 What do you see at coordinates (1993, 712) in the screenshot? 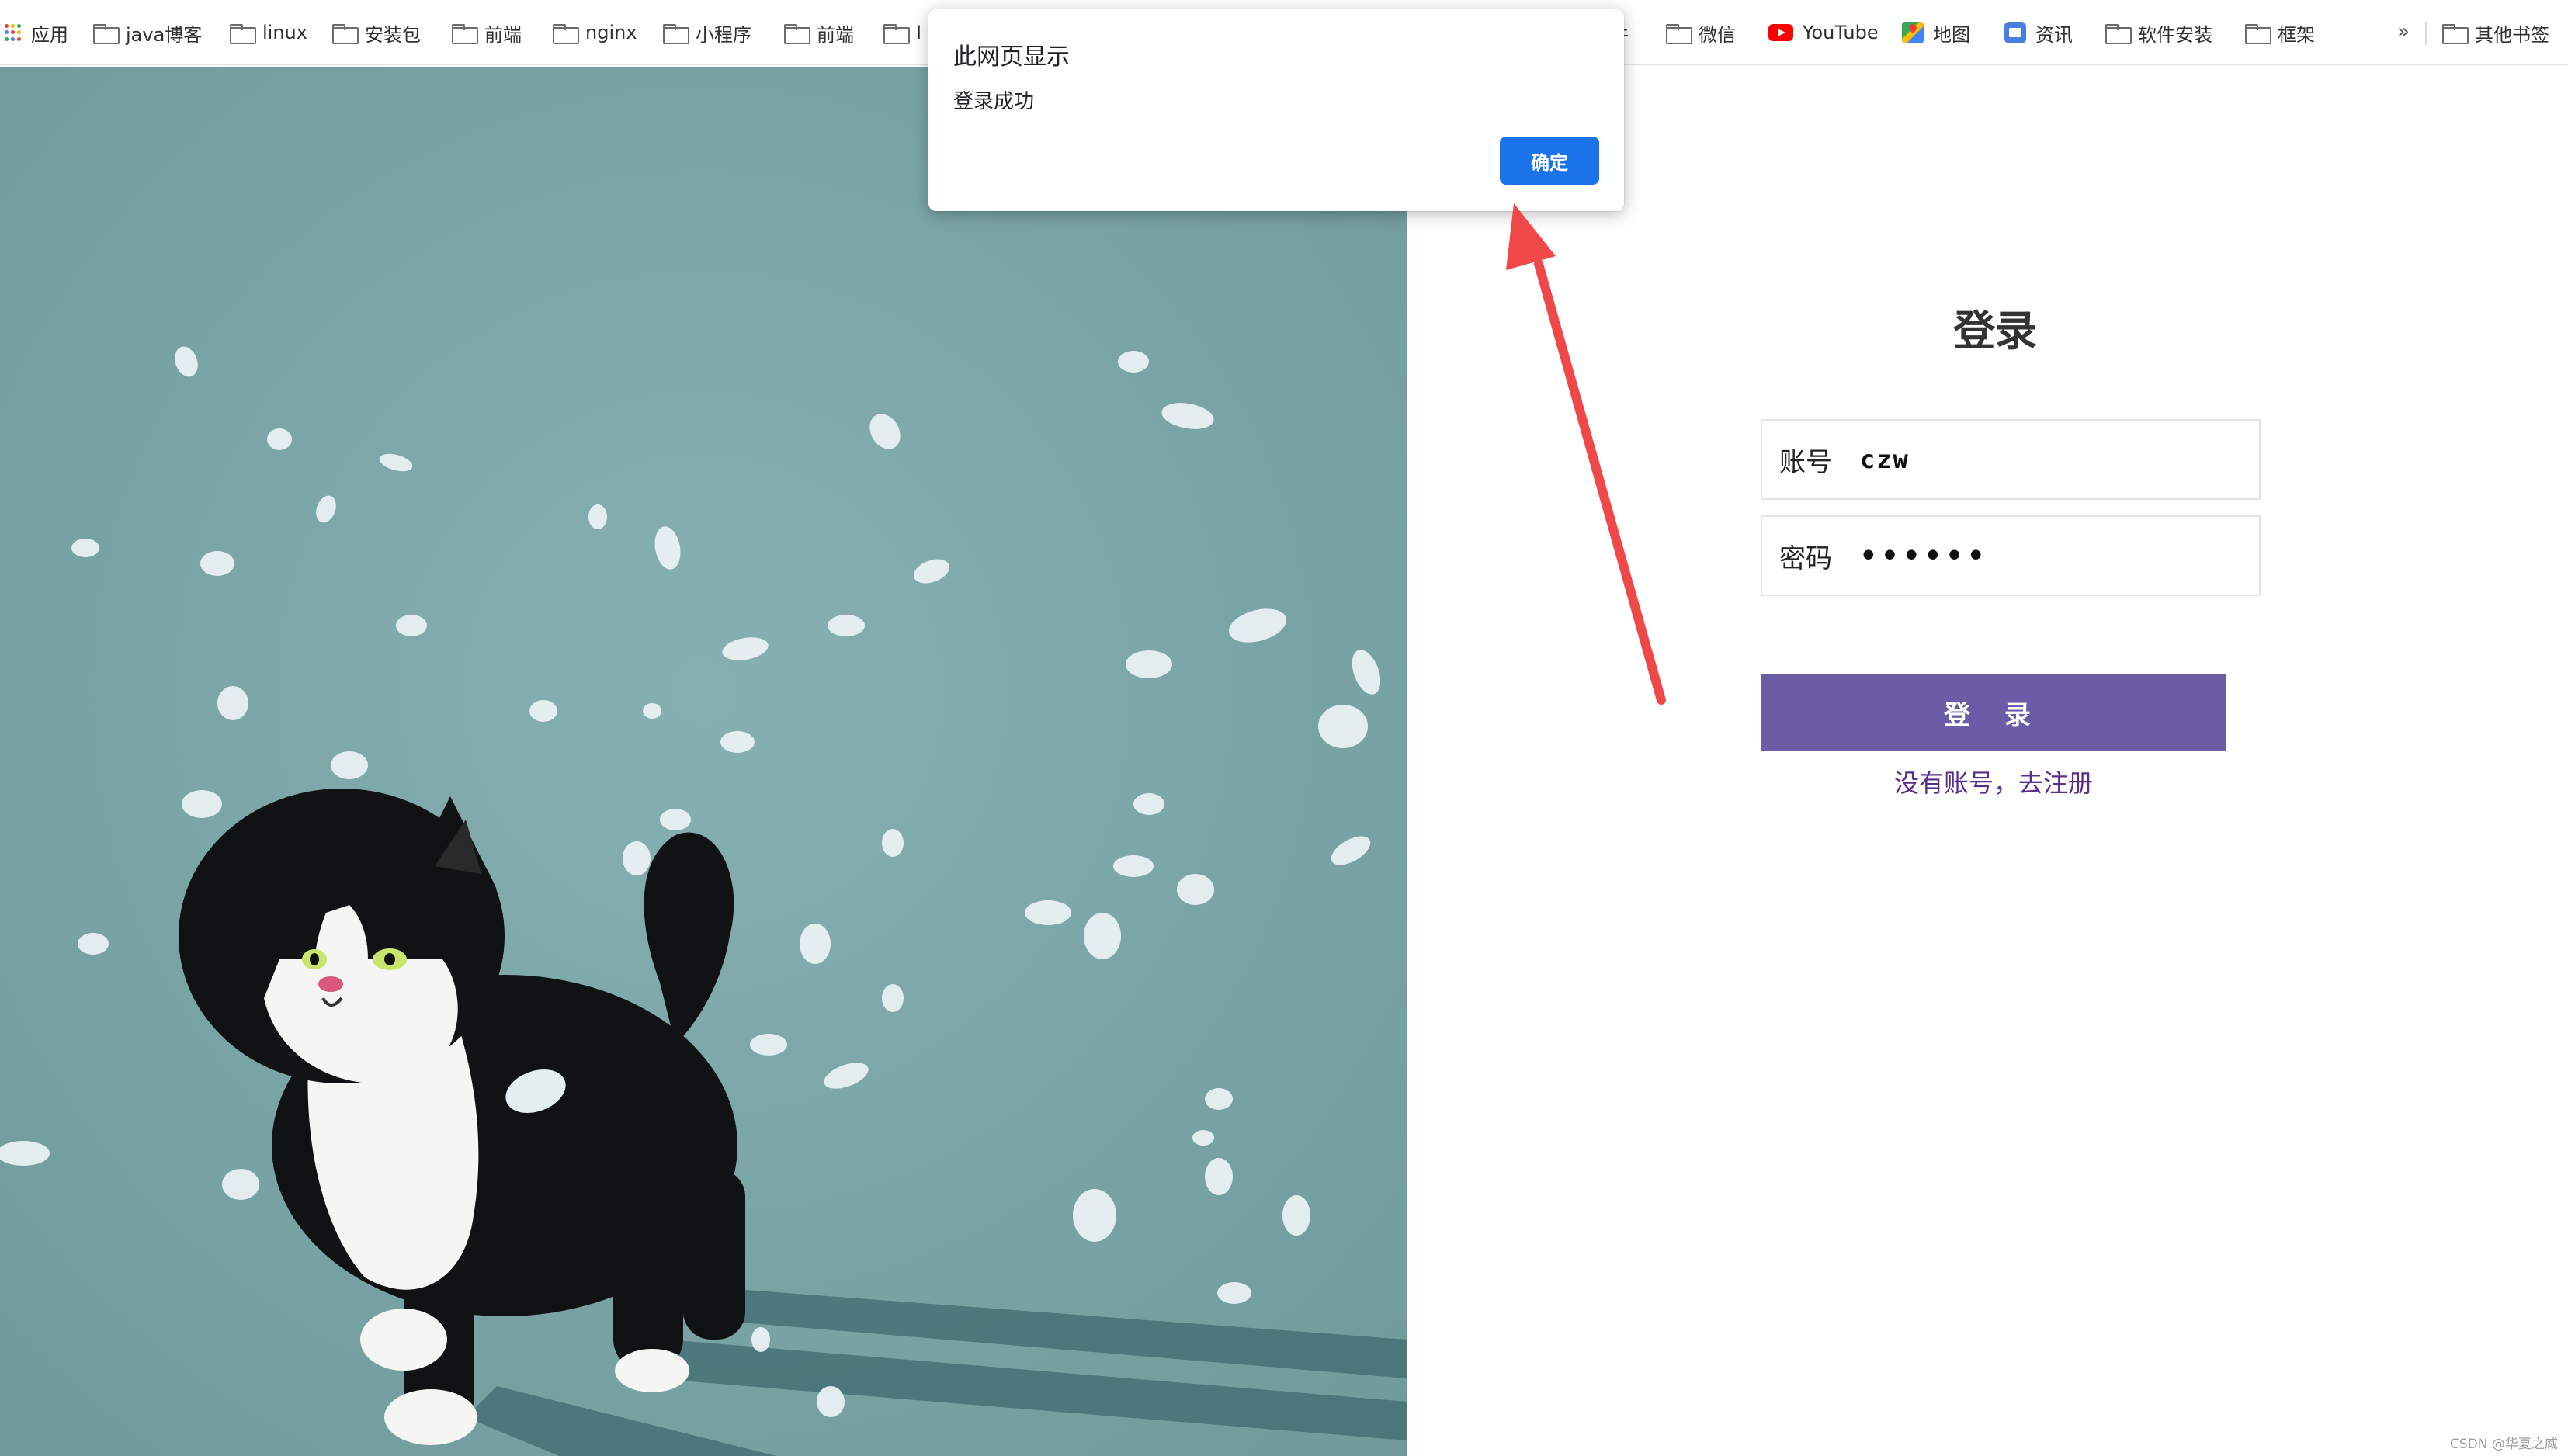
I see `login-button: 登 录` at bounding box center [1993, 712].